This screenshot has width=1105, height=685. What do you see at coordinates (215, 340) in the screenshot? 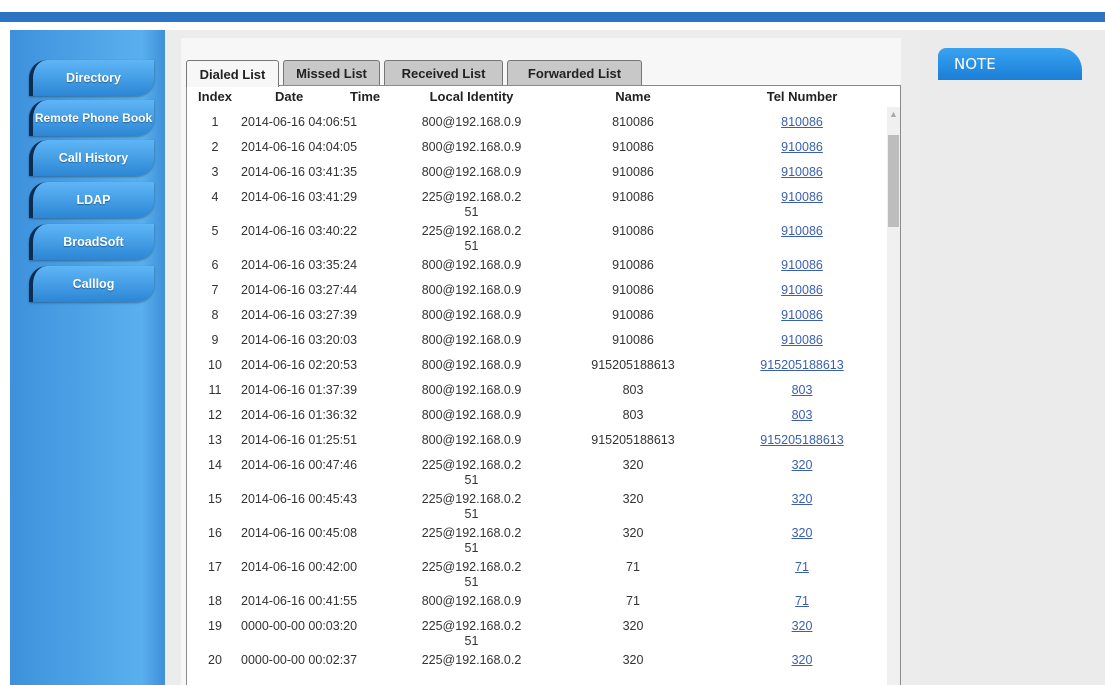
I see `cell-index: 9` at bounding box center [215, 340].